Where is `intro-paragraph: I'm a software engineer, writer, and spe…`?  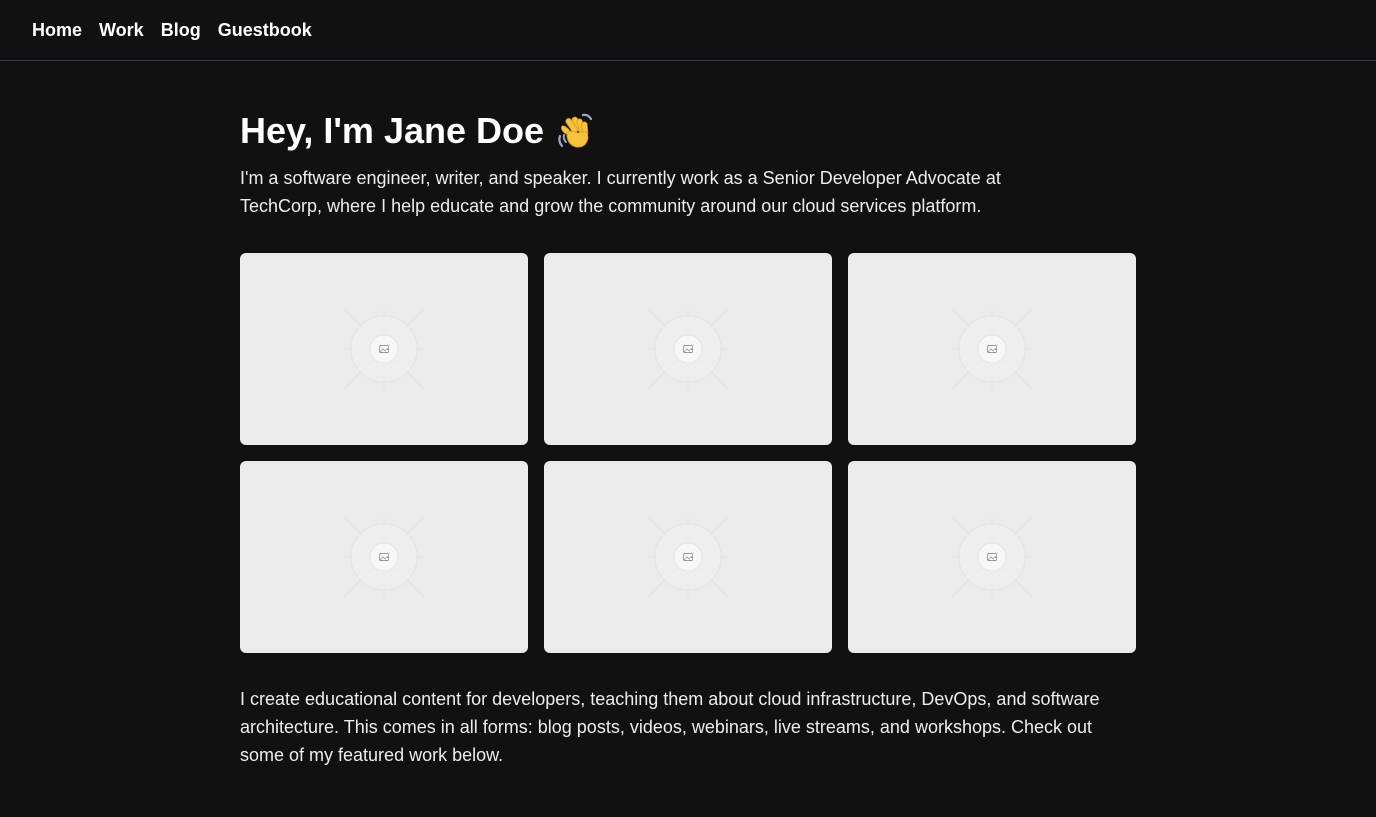
intro-paragraph: I'm a software engineer, writer, and spe… is located at coordinates (620, 192).